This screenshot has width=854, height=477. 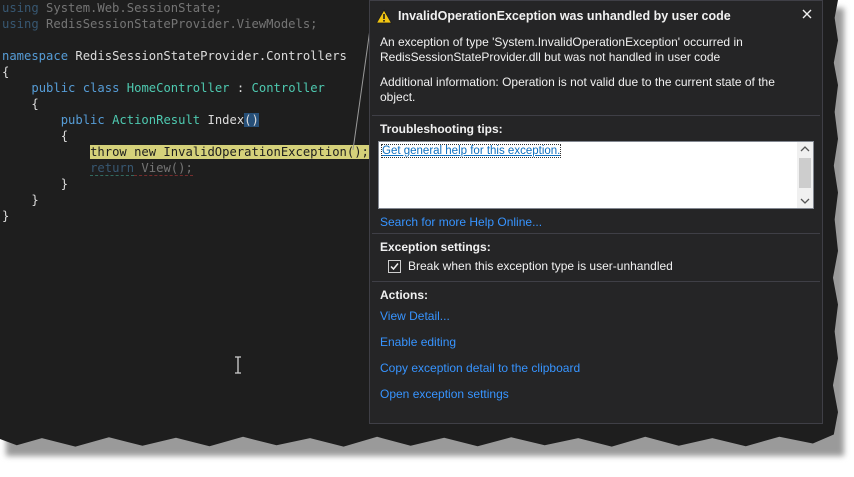 I want to click on code-line: throw new InvalidOperationException();, so click(x=185, y=152).